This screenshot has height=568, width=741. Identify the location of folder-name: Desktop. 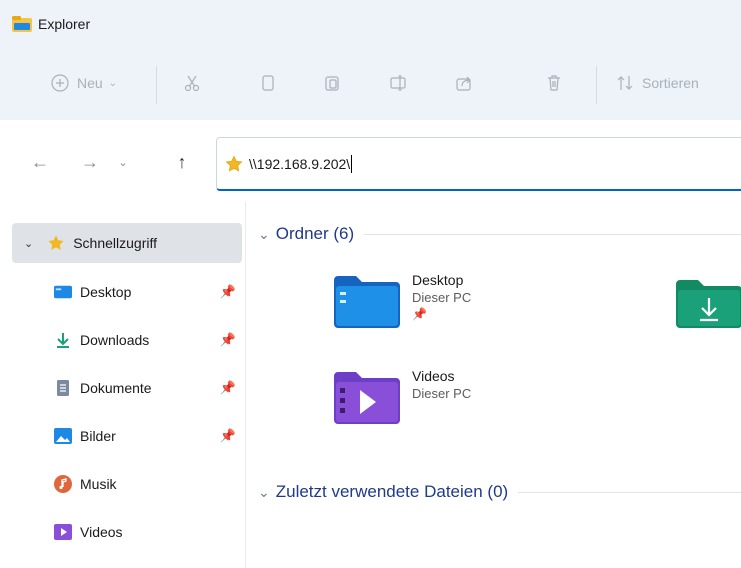
(438, 280).